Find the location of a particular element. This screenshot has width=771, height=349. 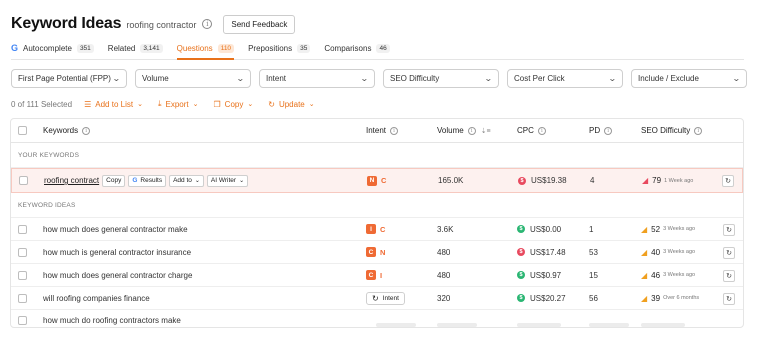

add-to-button: Add to ⌄ is located at coordinates (186, 180).